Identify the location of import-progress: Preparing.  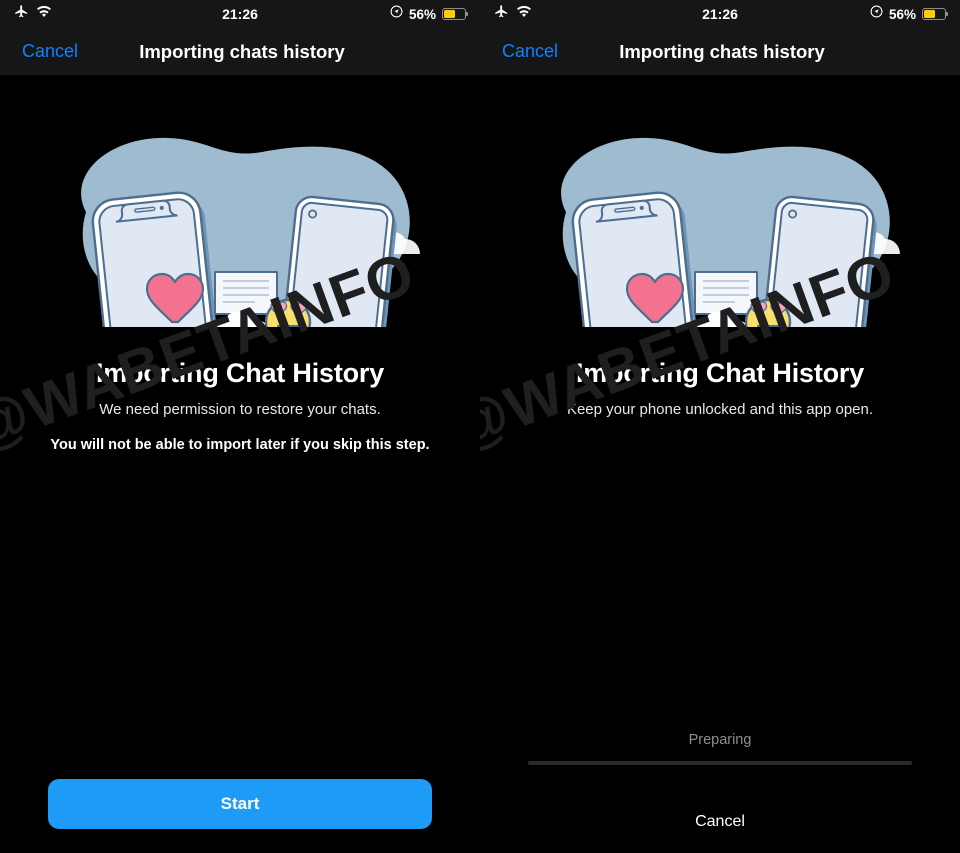
(720, 748).